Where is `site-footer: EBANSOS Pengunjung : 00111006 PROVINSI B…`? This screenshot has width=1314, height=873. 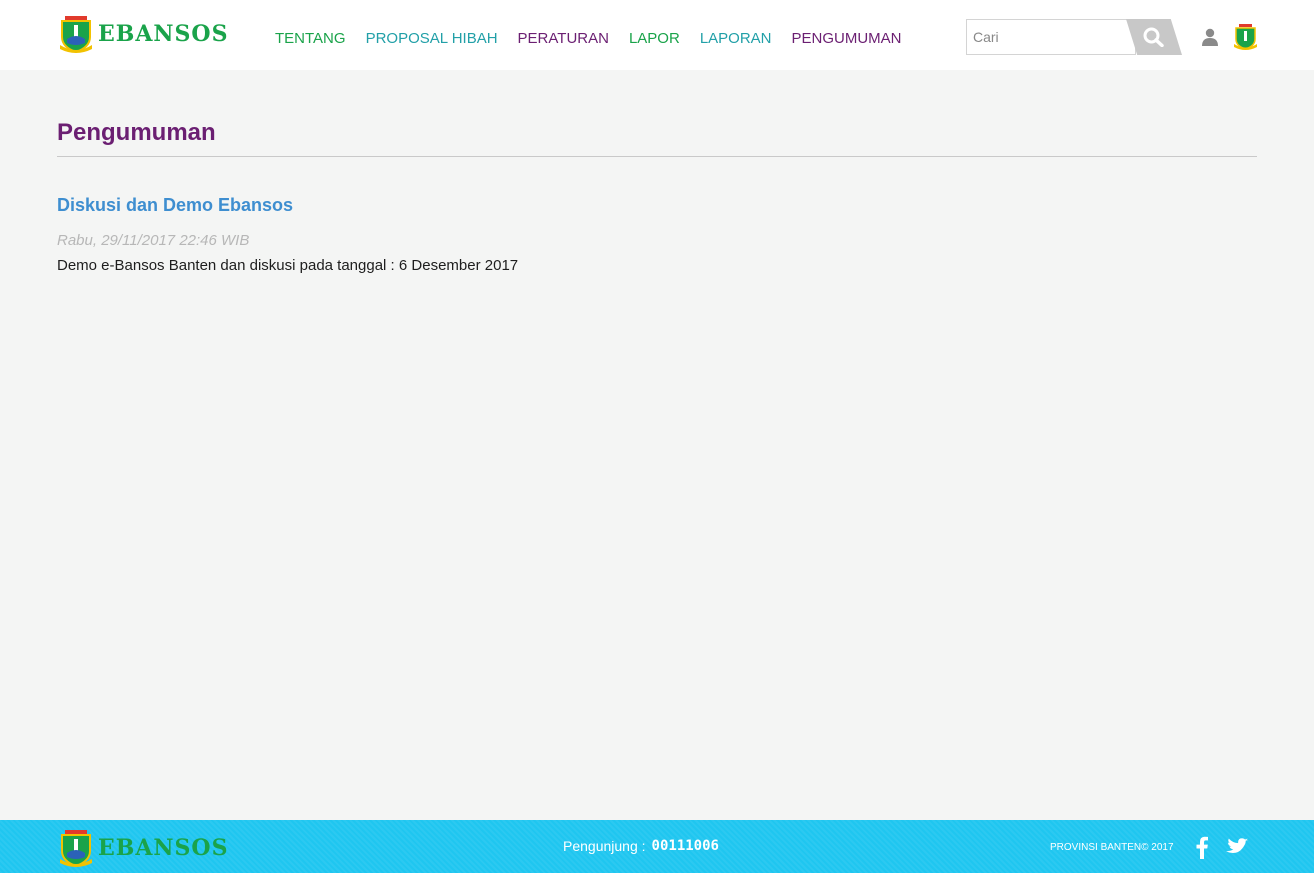 site-footer: EBANSOS Pengunjung : 00111006 PROVINSI B… is located at coordinates (657, 846).